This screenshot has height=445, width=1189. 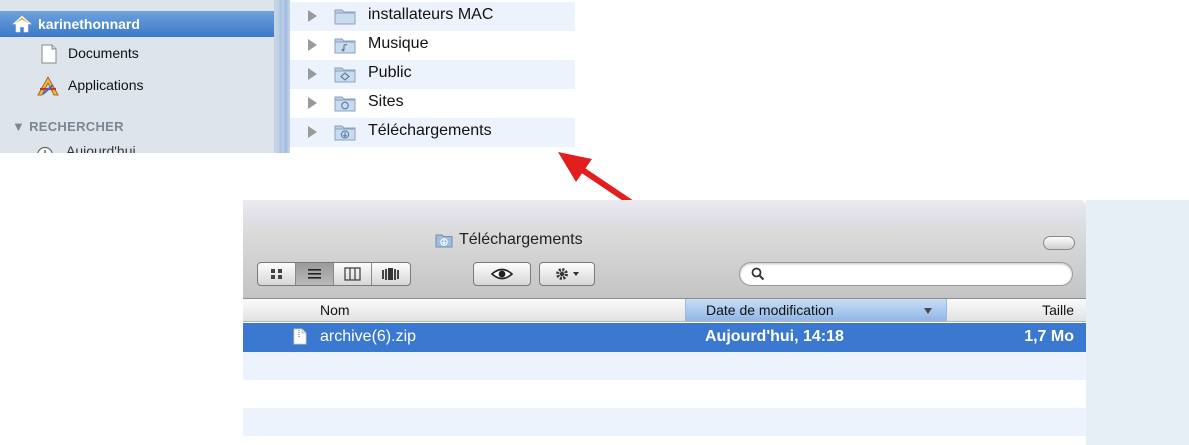 I want to click on search-icon, so click(x=758, y=274).